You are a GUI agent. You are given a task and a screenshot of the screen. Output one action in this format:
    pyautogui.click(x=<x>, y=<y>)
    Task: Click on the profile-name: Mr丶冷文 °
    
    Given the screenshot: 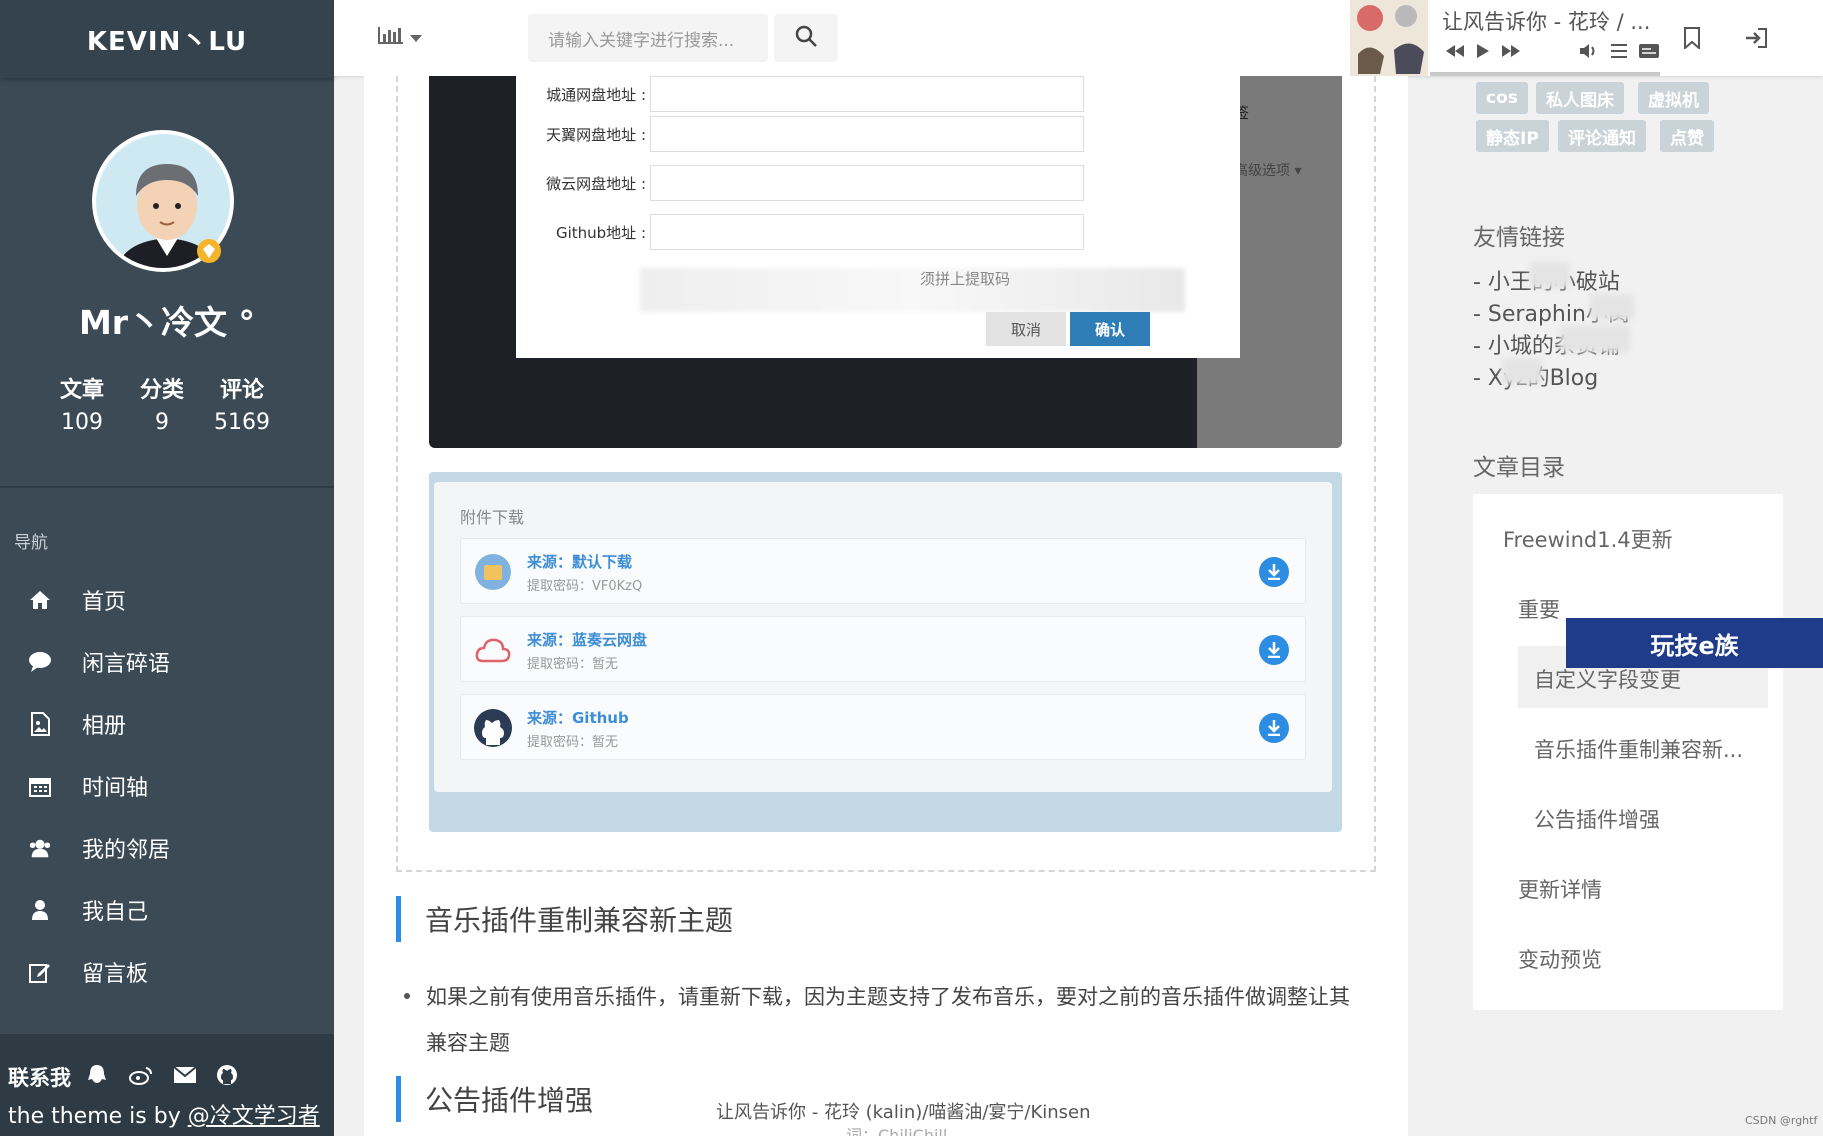 What is the action you would take?
    pyautogui.click(x=167, y=322)
    